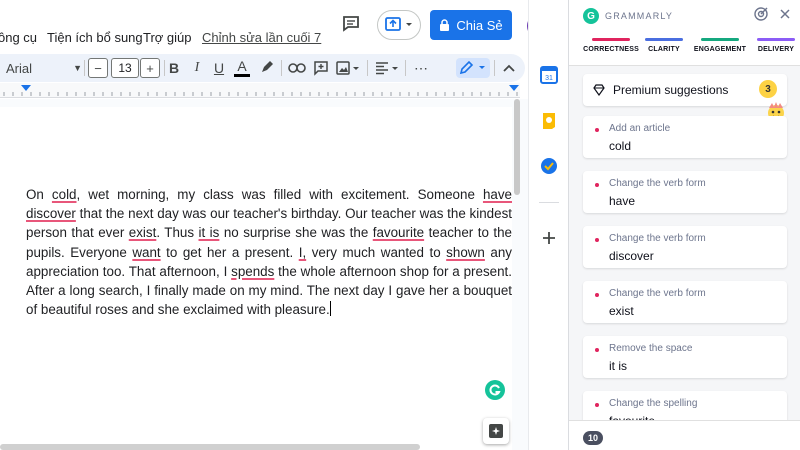 The height and width of the screenshot is (450, 800). What do you see at coordinates (548, 225) in the screenshot?
I see `side-panel-strip: 31` at bounding box center [548, 225].